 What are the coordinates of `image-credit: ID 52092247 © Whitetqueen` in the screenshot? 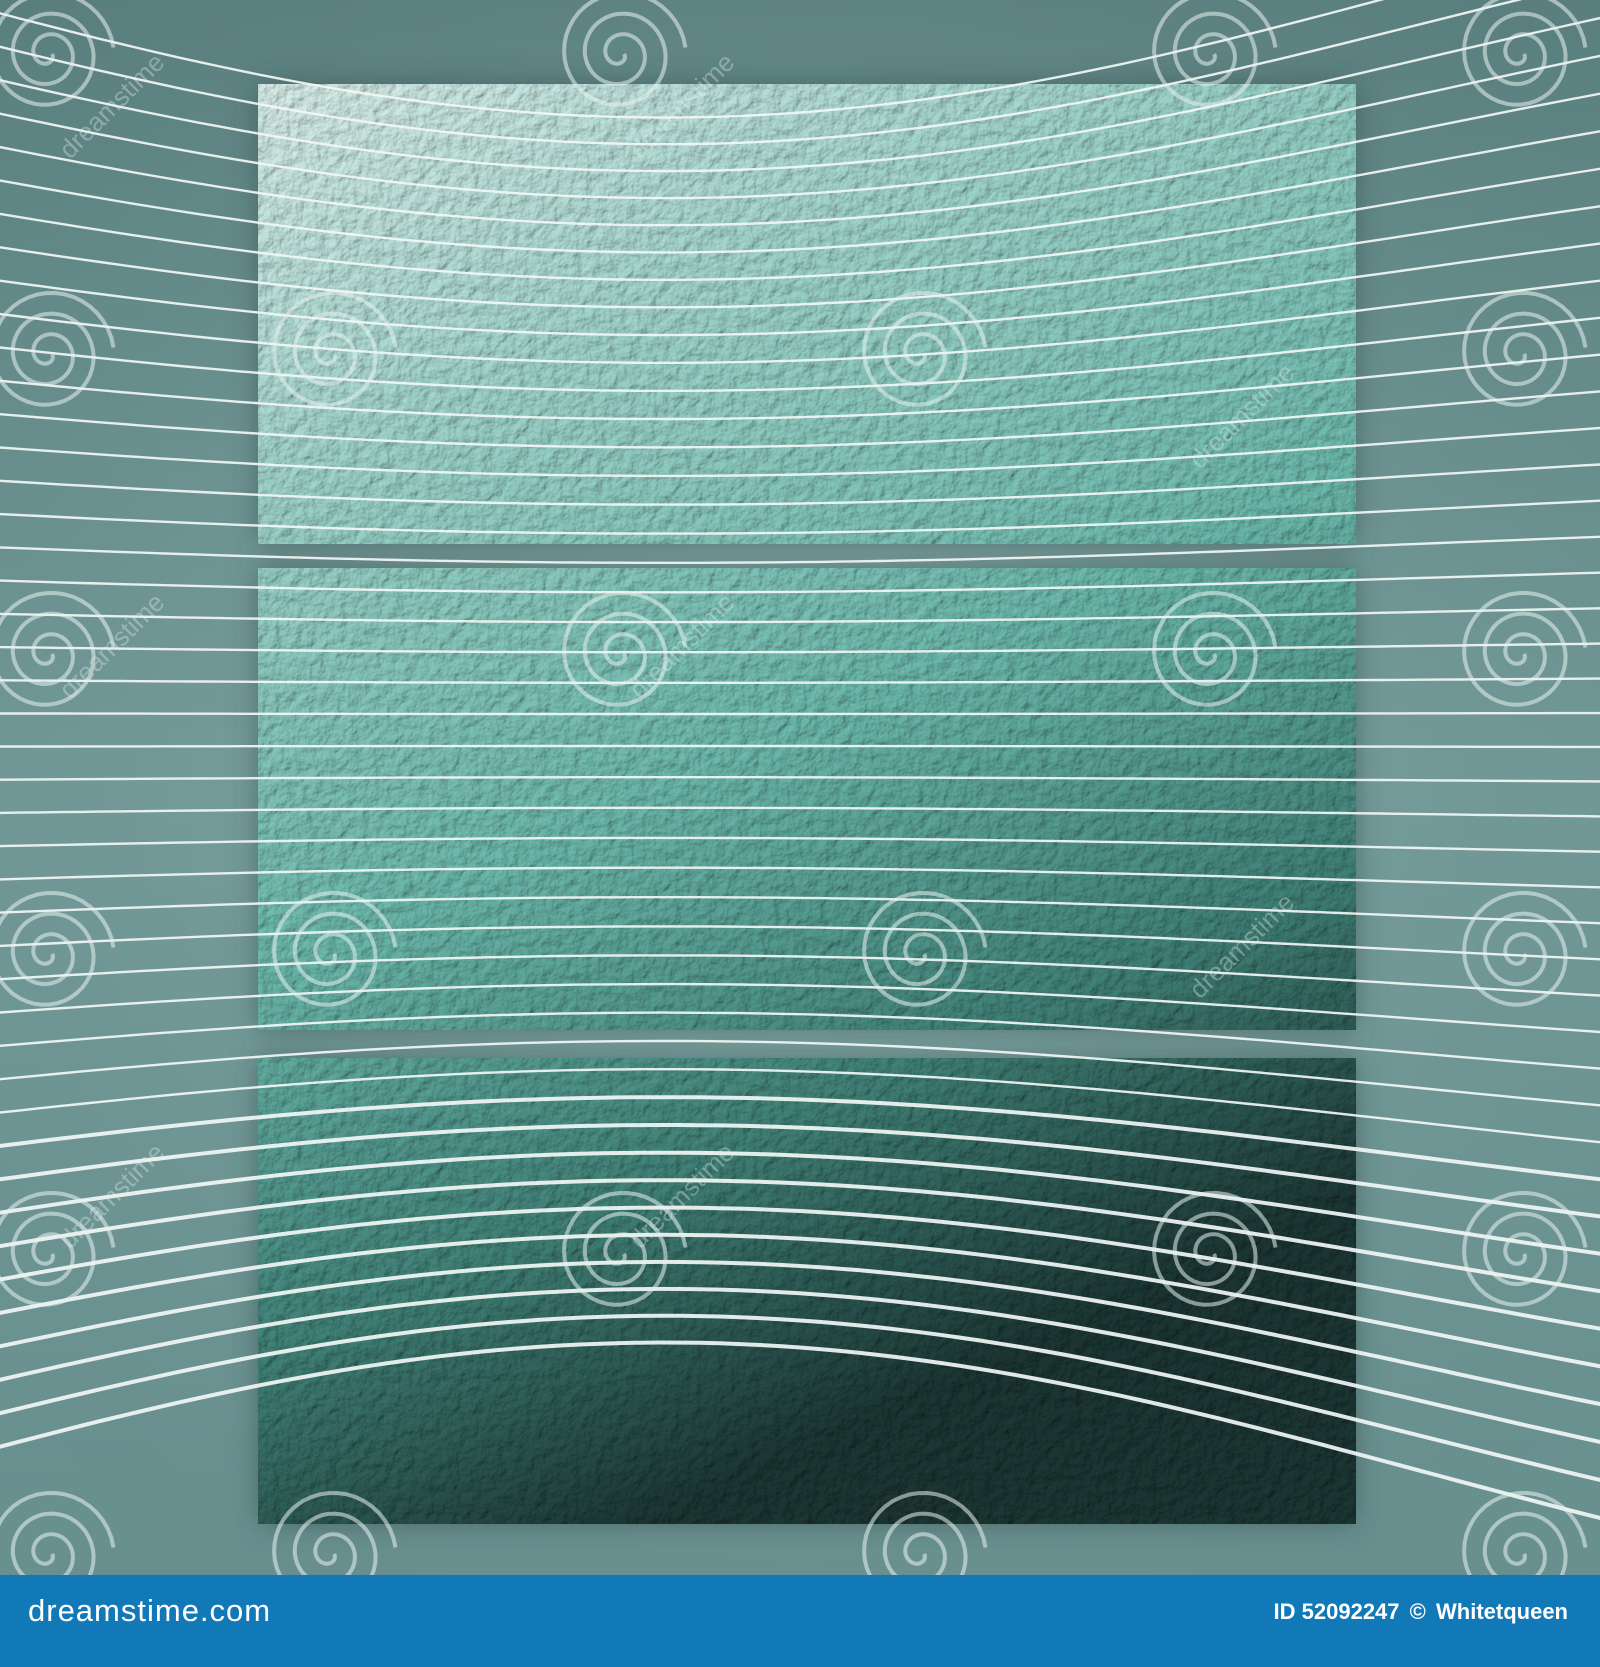 It's located at (1419, 1612).